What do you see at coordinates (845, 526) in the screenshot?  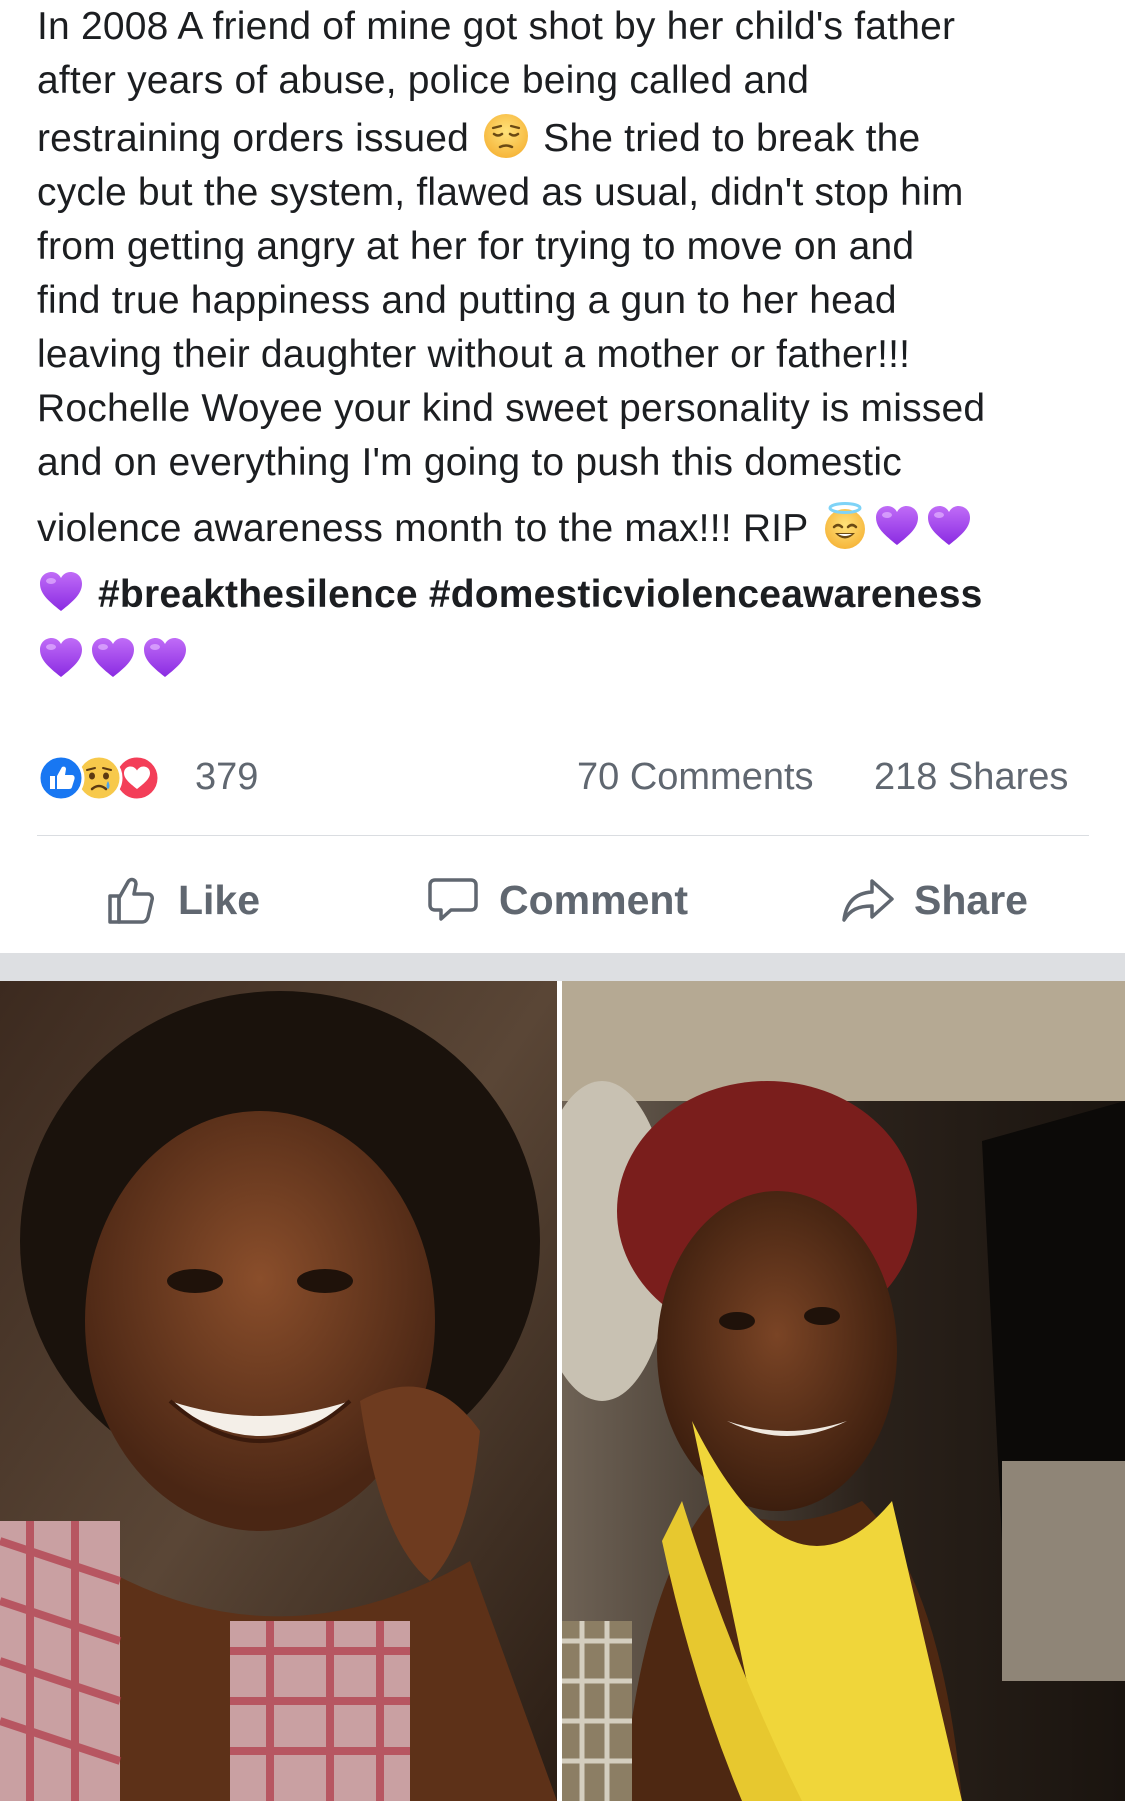 I see `smiling-face-with-halo-emoji` at bounding box center [845, 526].